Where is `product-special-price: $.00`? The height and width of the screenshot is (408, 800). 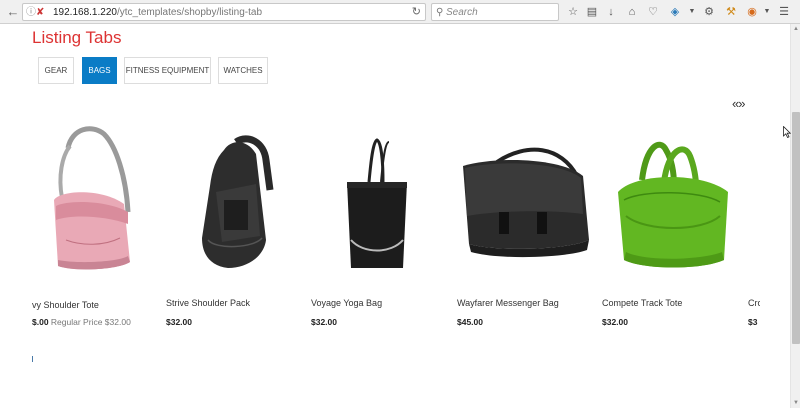 product-special-price: $.00 is located at coordinates (40, 322).